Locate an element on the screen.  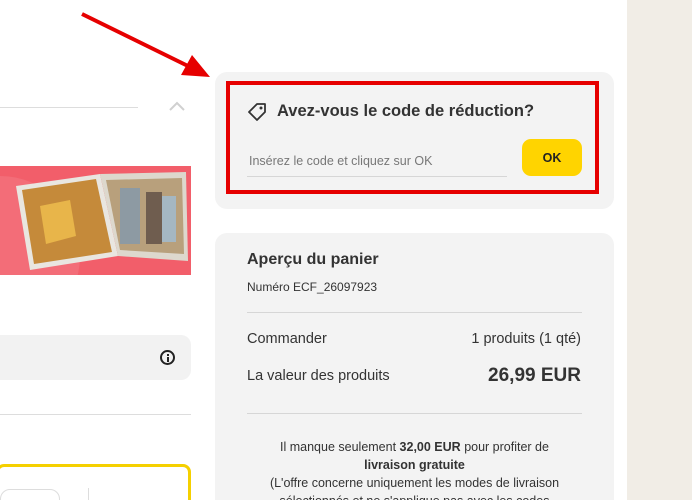
shipping-free: livraison gratuite is located at coordinates (414, 465).